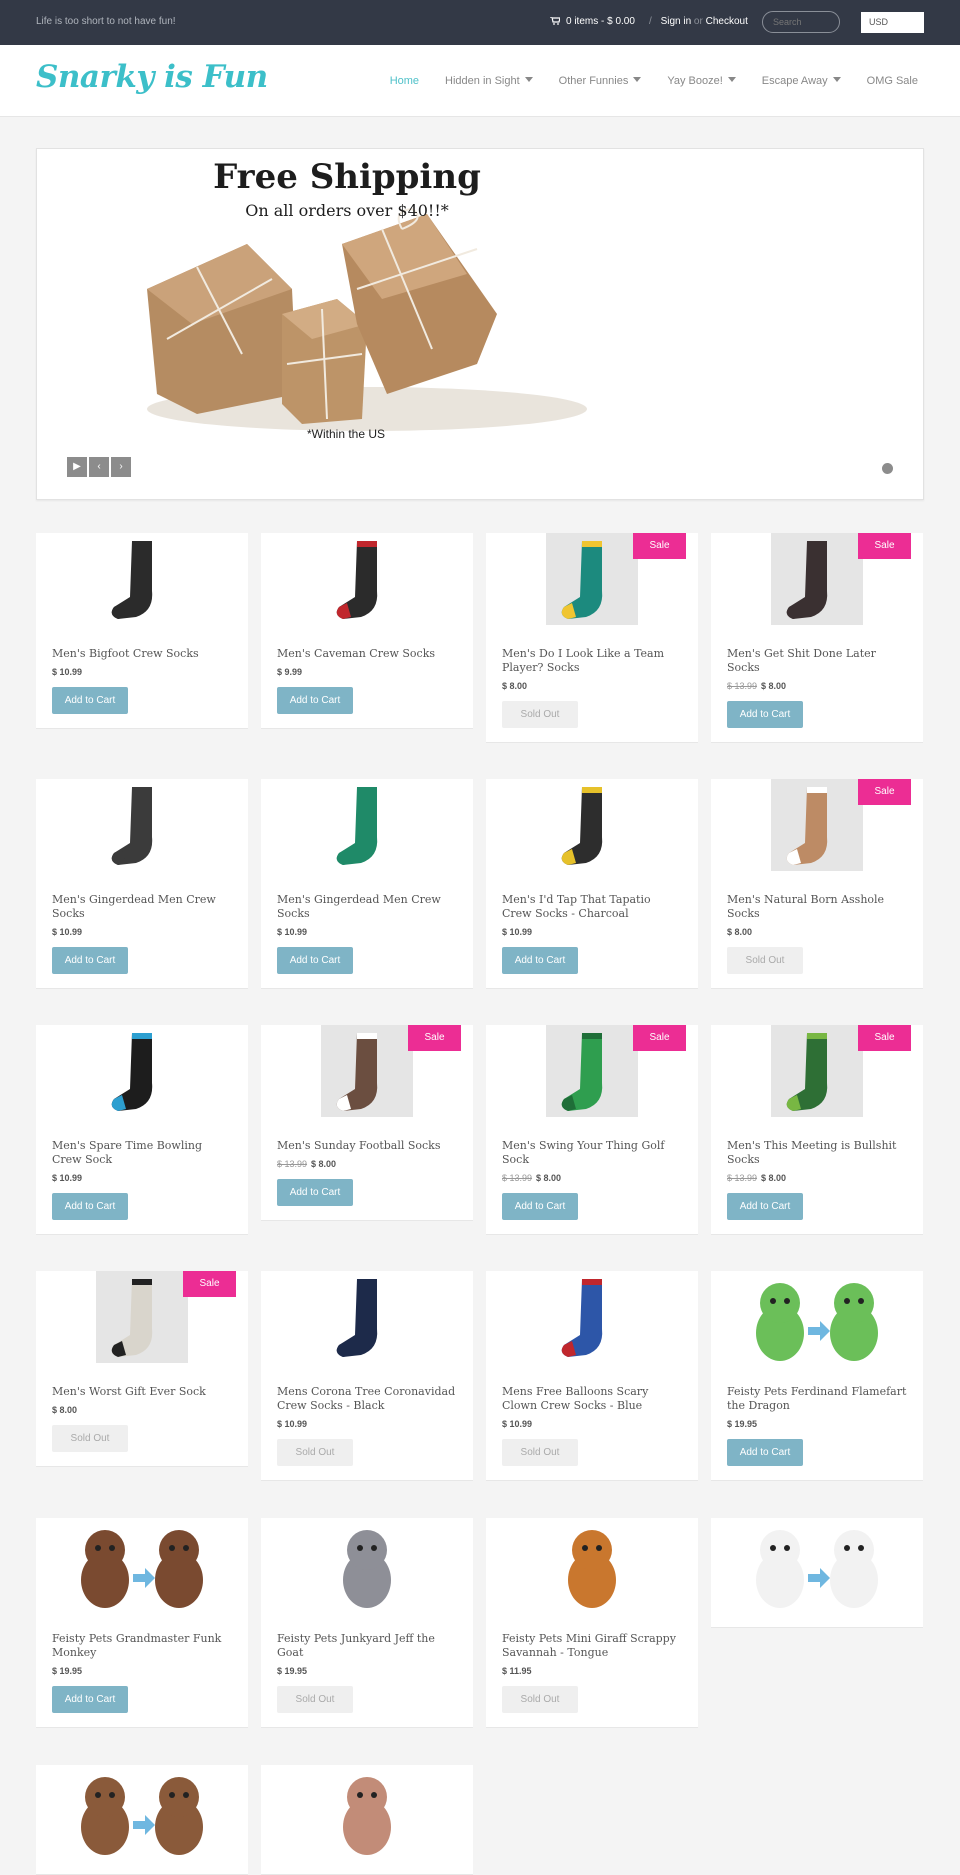  What do you see at coordinates (676, 21) in the screenshot?
I see `sign-in-link: Sign in` at bounding box center [676, 21].